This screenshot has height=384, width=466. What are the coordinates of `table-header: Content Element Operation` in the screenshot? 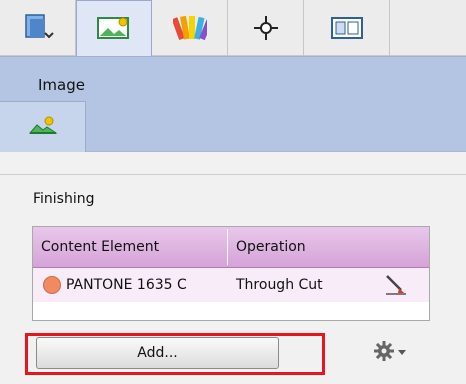 It's located at (231, 247).